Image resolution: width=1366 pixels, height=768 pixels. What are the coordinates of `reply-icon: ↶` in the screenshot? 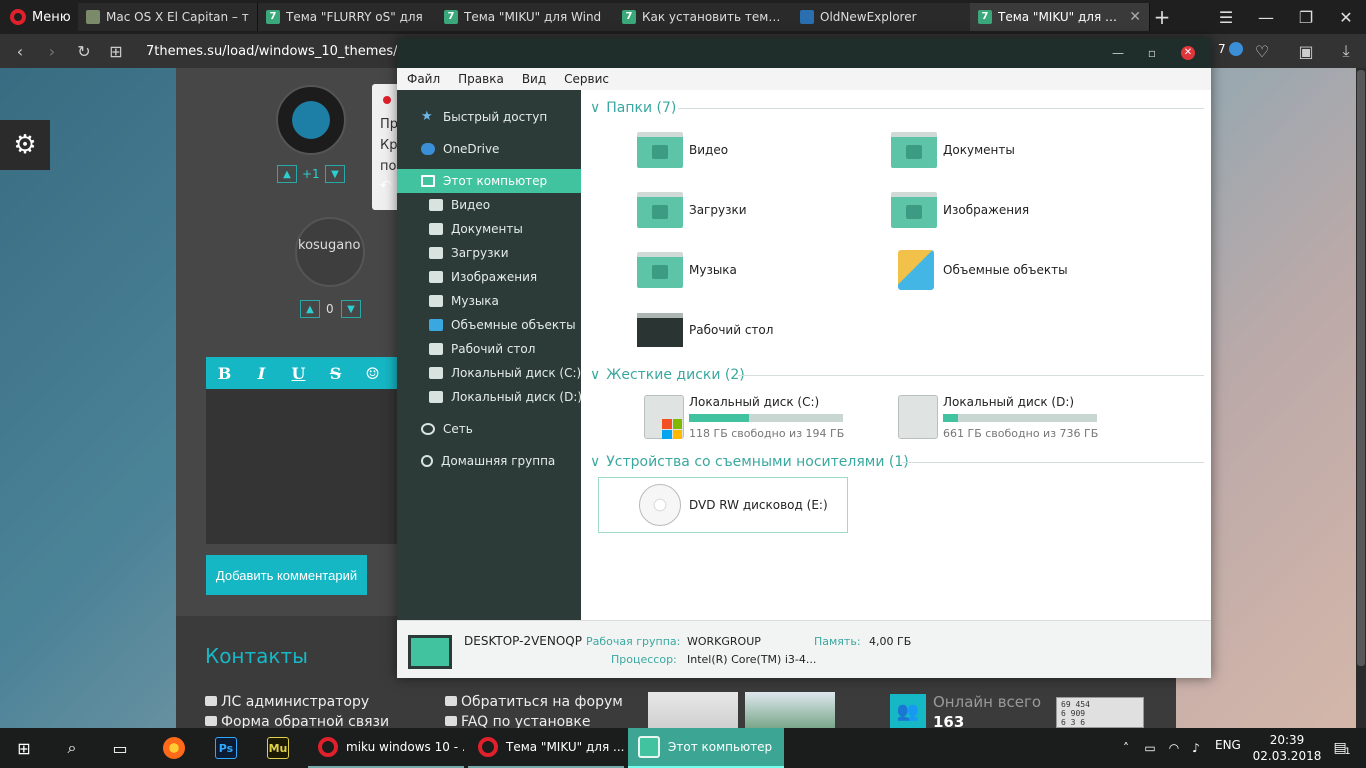 It's located at (386, 186).